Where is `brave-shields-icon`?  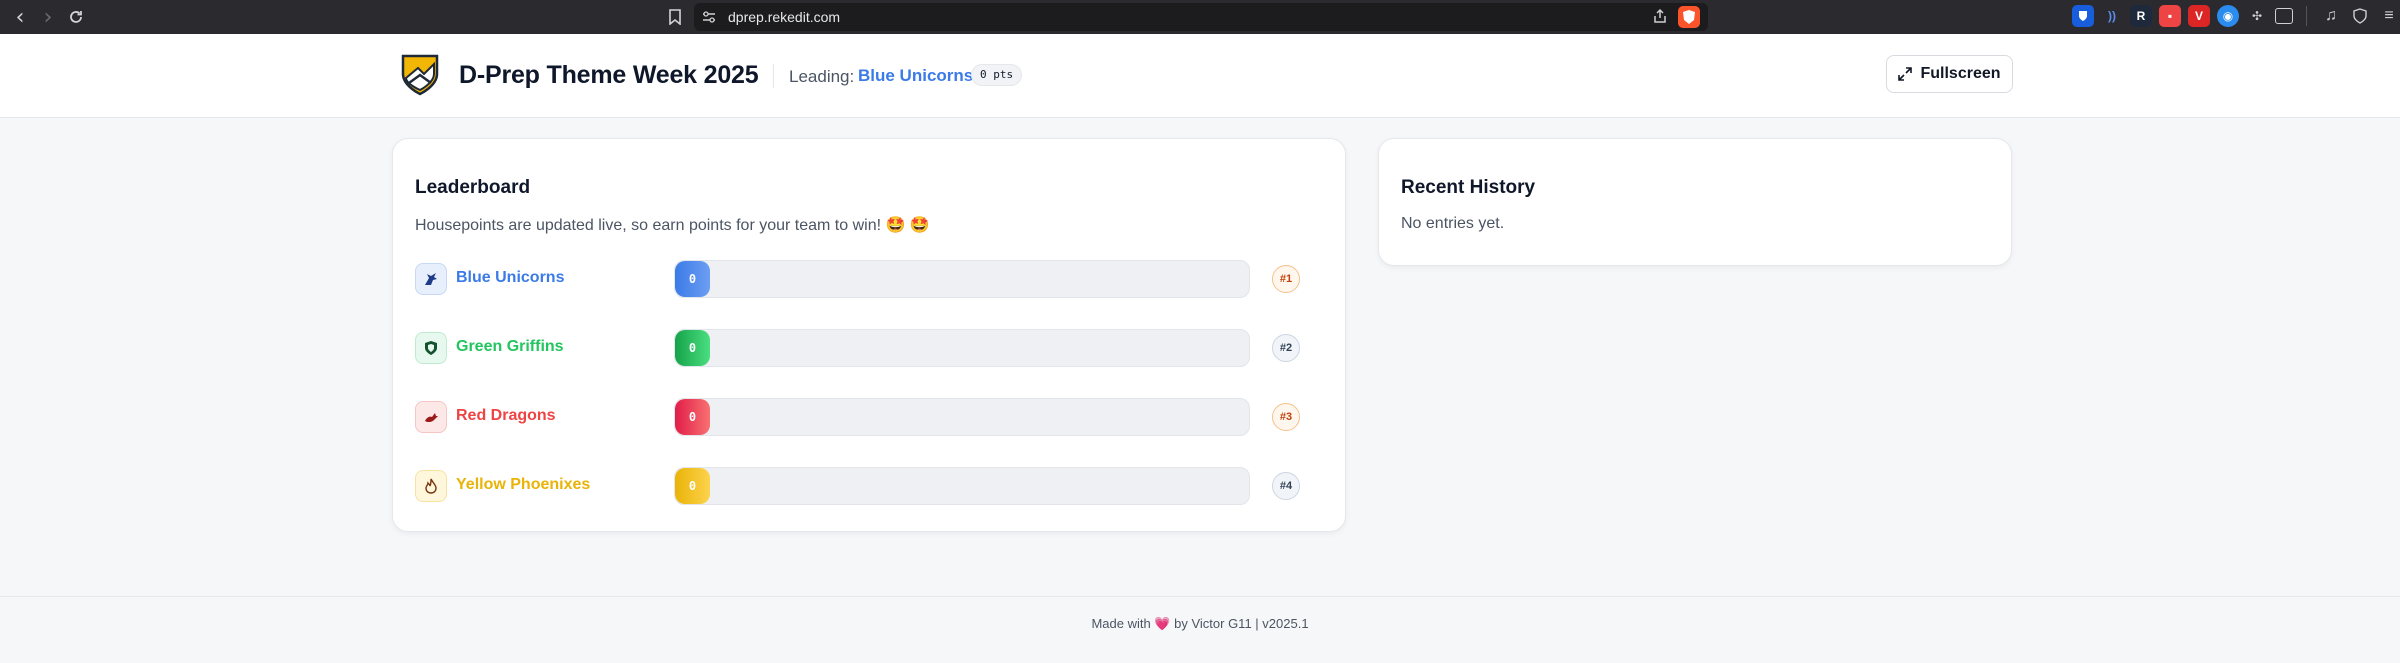
brave-shields-icon is located at coordinates (1689, 17).